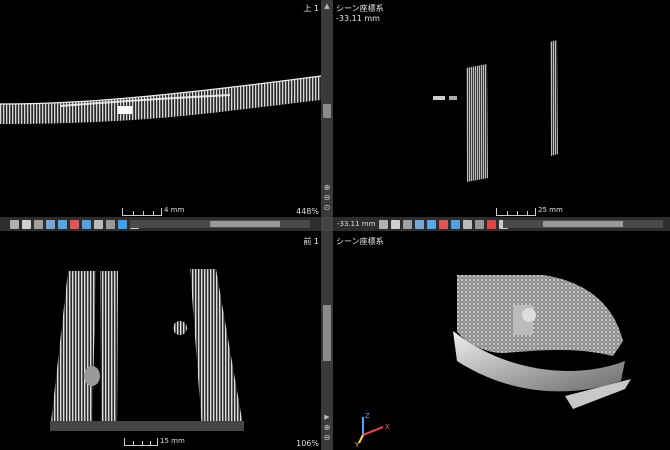  I want to click on vertical-scrollbar: ▲ ⊕ ⊖ ⊙, so click(327, 108).